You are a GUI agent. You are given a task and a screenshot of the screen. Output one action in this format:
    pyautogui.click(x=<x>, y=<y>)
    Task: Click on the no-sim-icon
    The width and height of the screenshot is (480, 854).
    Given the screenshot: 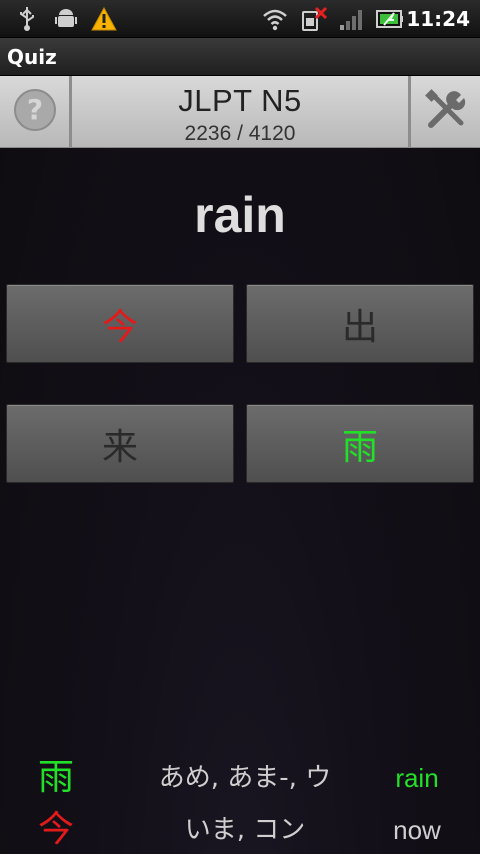 What is the action you would take?
    pyautogui.click(x=314, y=19)
    